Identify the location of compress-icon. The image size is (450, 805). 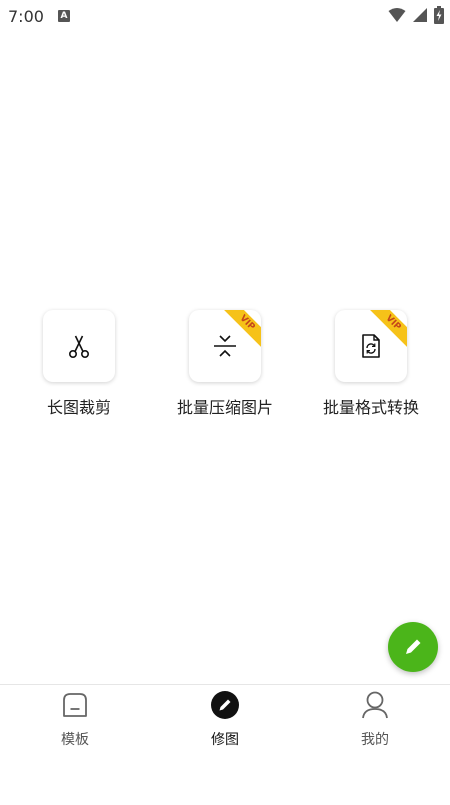
(225, 346).